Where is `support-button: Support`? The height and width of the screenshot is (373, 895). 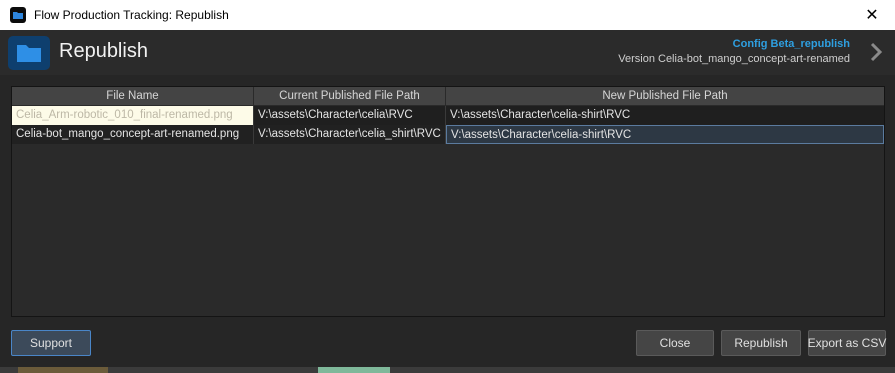 support-button: Support is located at coordinates (51, 343).